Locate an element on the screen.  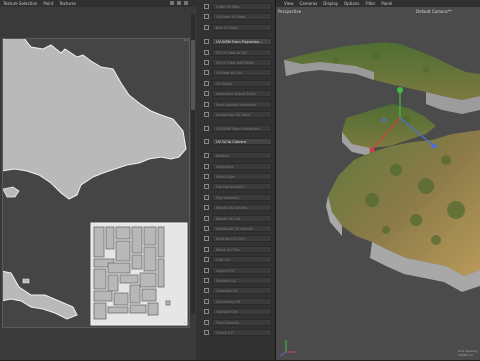
uv-island-small is located at coordinates (11, 192).